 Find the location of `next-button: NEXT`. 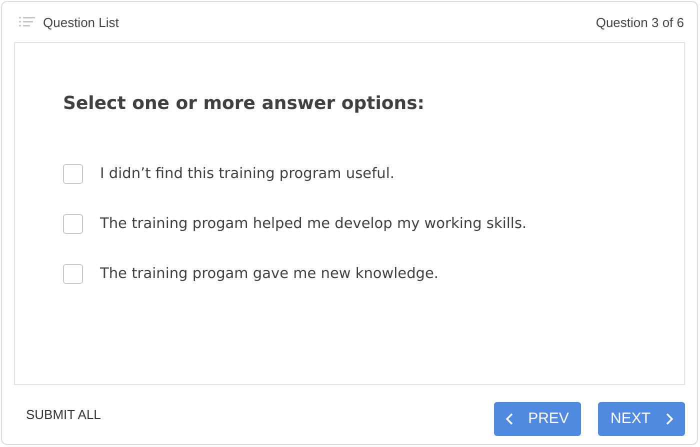

next-button: NEXT is located at coordinates (641, 419).